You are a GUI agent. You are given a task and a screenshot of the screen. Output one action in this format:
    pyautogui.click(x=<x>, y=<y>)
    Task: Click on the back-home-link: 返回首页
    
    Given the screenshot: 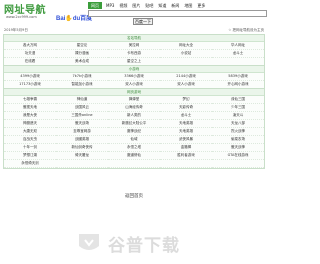 What is the action you would take?
    pyautogui.click(x=134, y=197)
    